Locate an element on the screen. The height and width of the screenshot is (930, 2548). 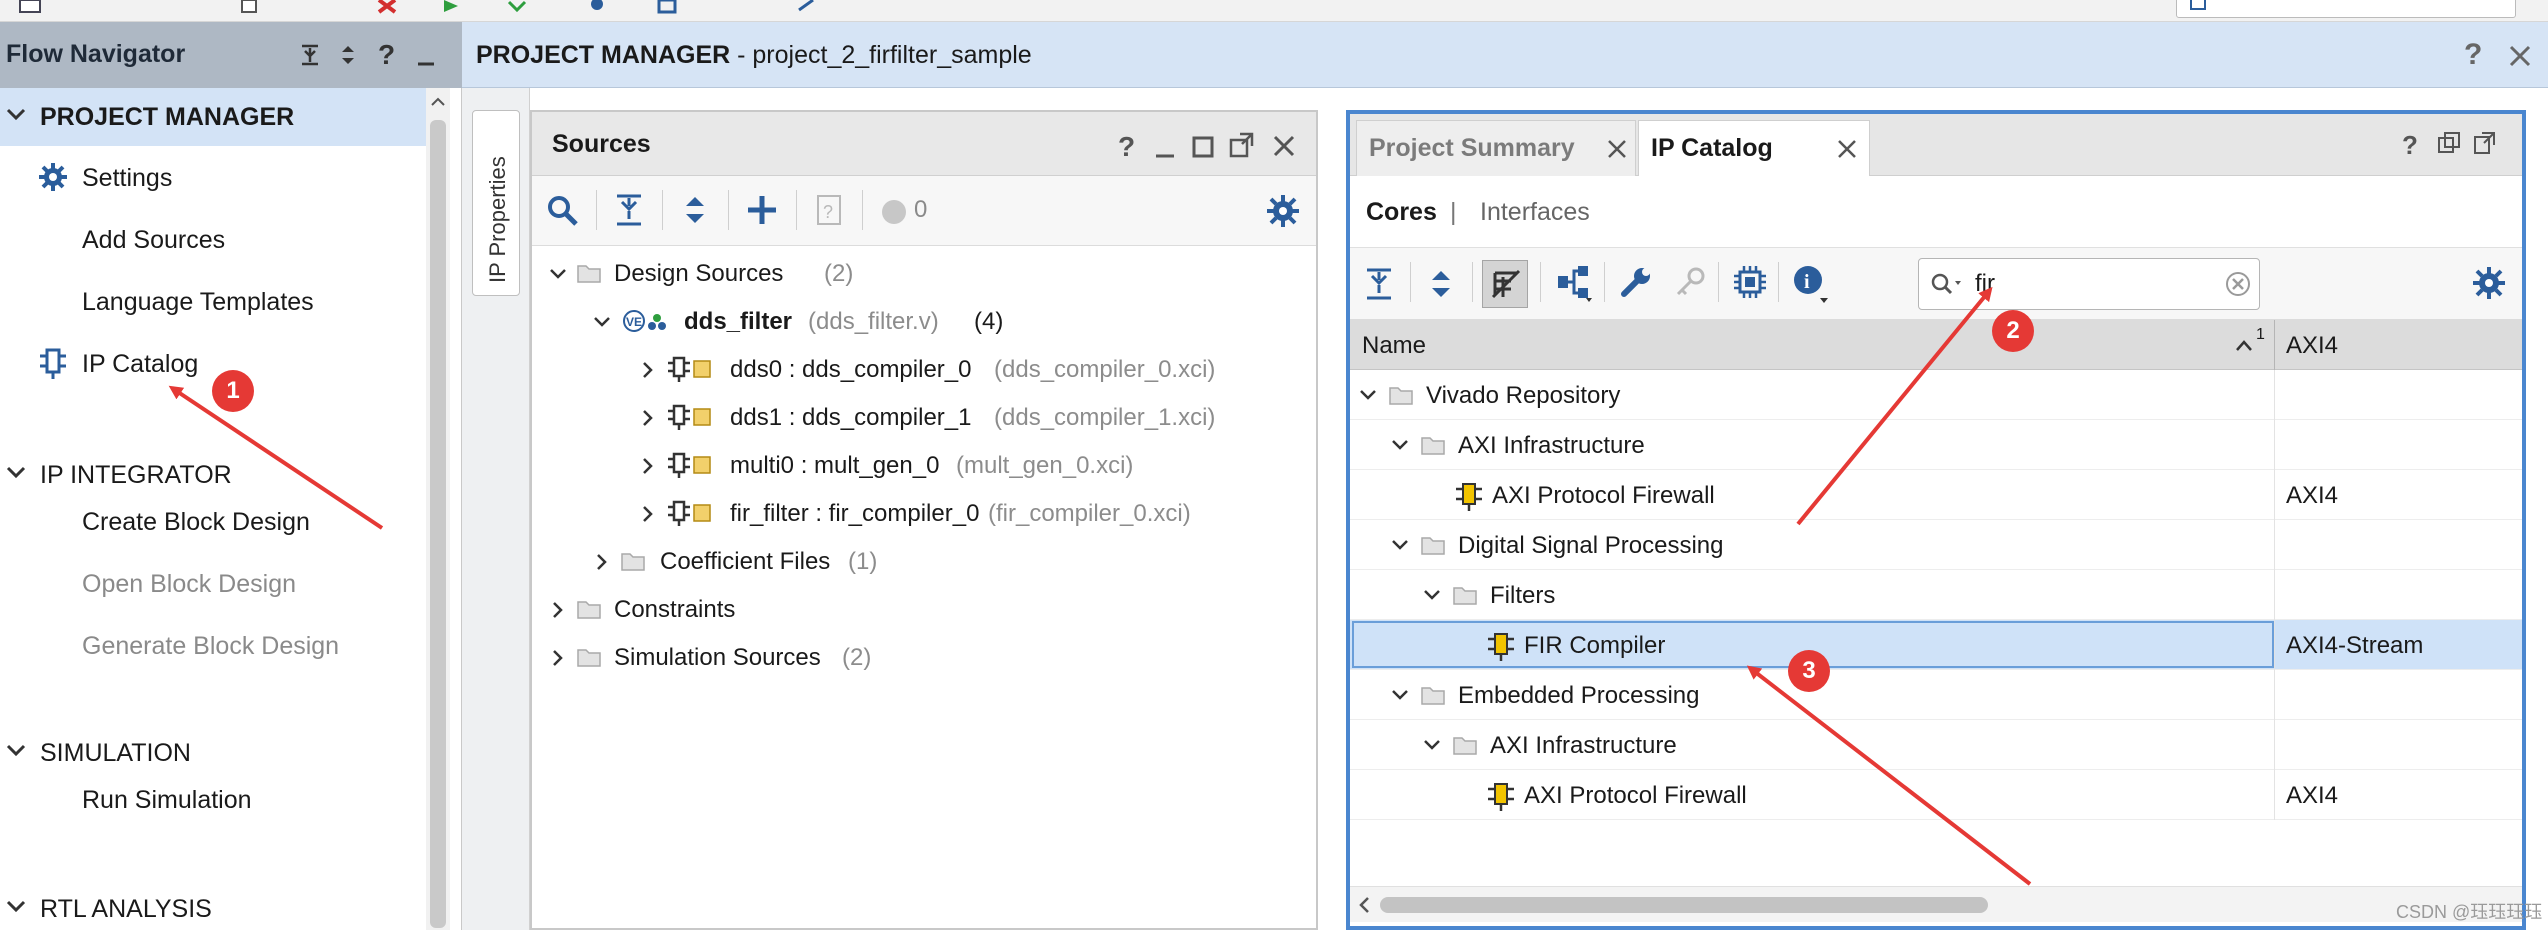
tree-row-dds-filter: VE dds_filter (dds_filter.v) (4) is located at coordinates (924, 321).